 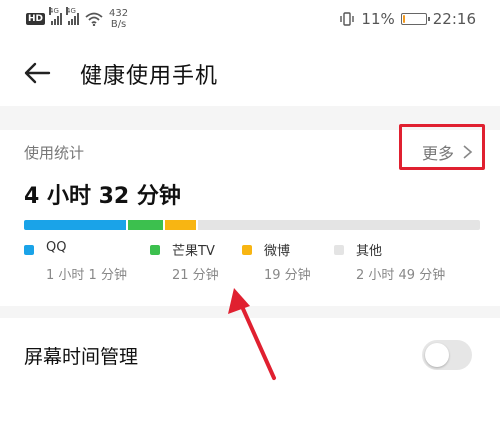 I want to click on more-button: 更多, so click(x=448, y=152).